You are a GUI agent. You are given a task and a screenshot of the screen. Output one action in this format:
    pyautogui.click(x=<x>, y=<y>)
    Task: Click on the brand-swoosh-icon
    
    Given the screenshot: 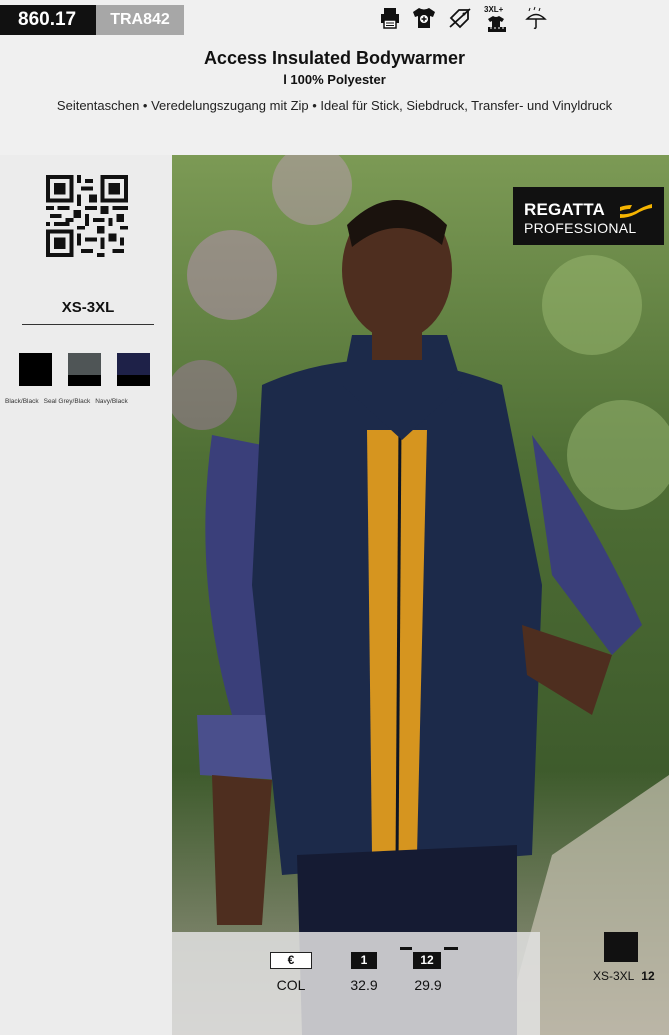 What is the action you would take?
    pyautogui.click(x=636, y=211)
    